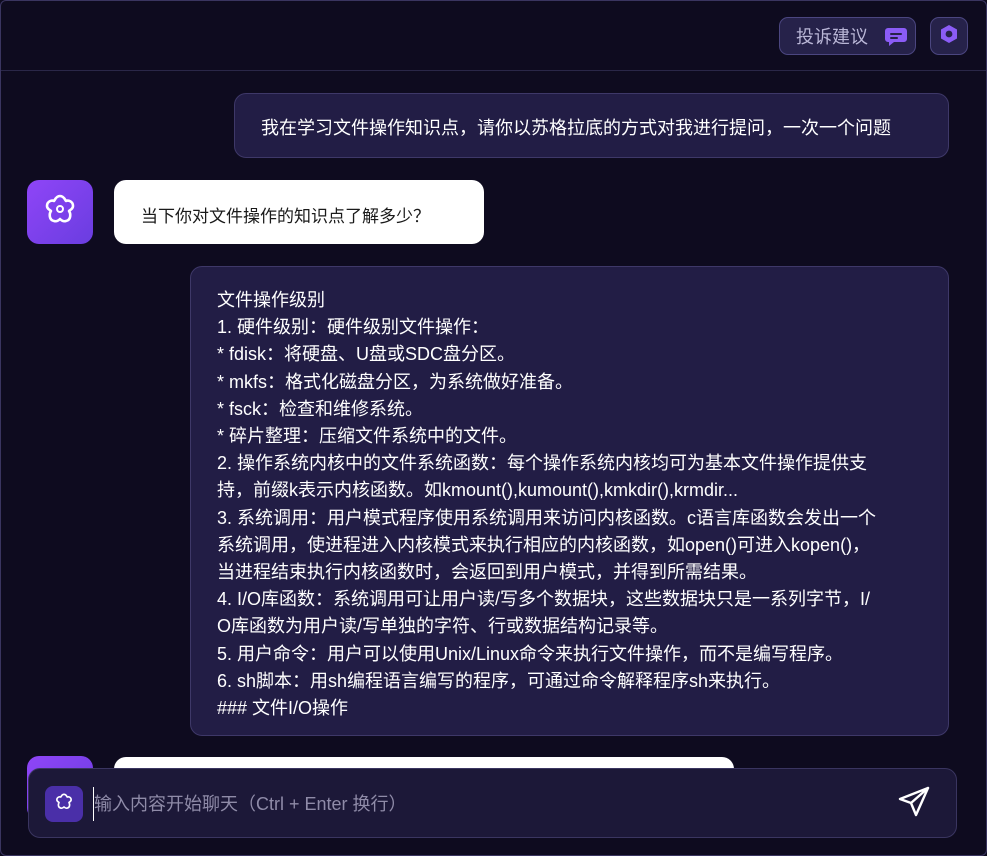  I want to click on feedback-icon, so click(896, 37).